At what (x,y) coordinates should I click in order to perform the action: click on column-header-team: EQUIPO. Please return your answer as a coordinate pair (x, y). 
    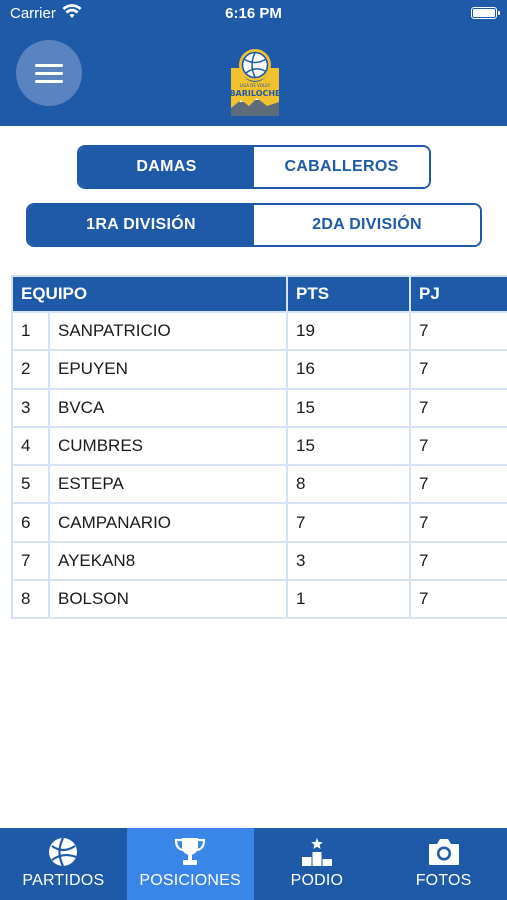
    Looking at the image, I should click on (149, 294).